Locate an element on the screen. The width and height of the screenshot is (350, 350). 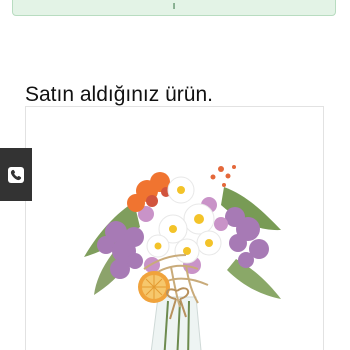
purchased-product-title: Satın aldığınız ürün. is located at coordinates (119, 94).